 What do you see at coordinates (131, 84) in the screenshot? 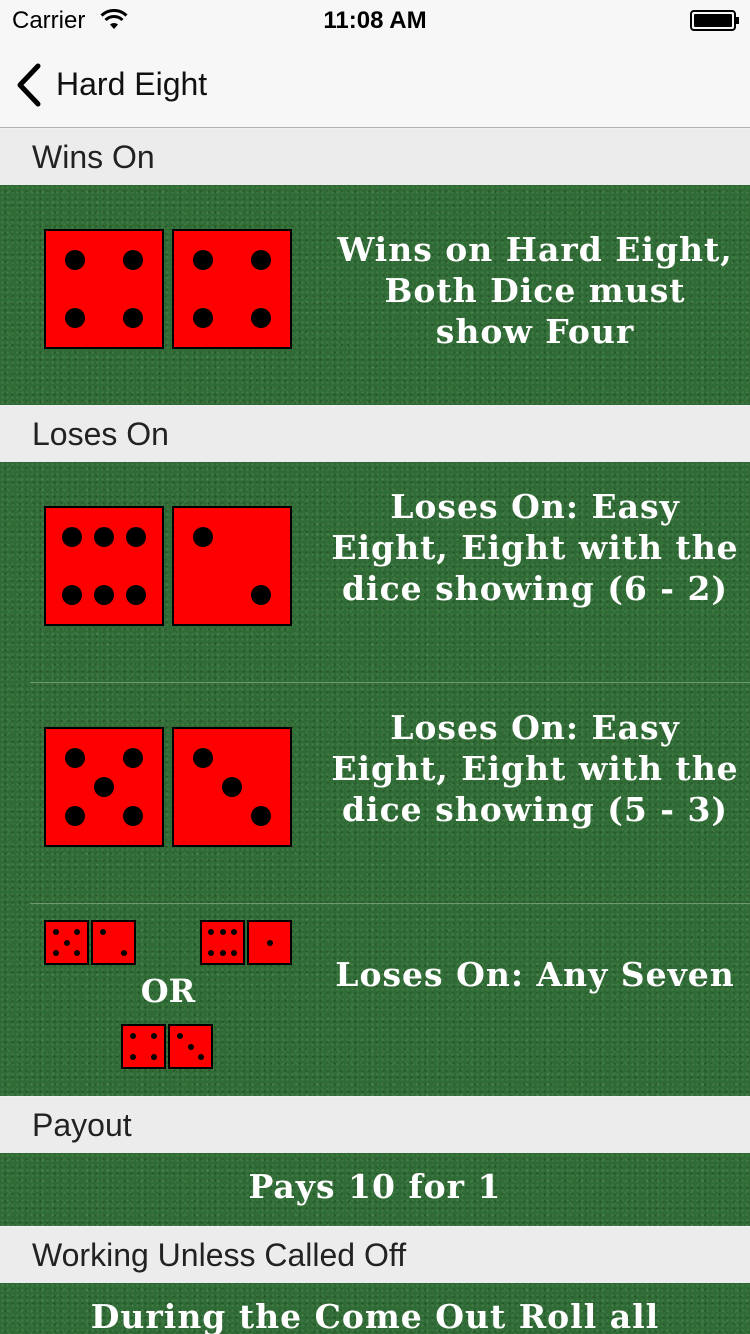
I see `back-button: Hard Eight` at bounding box center [131, 84].